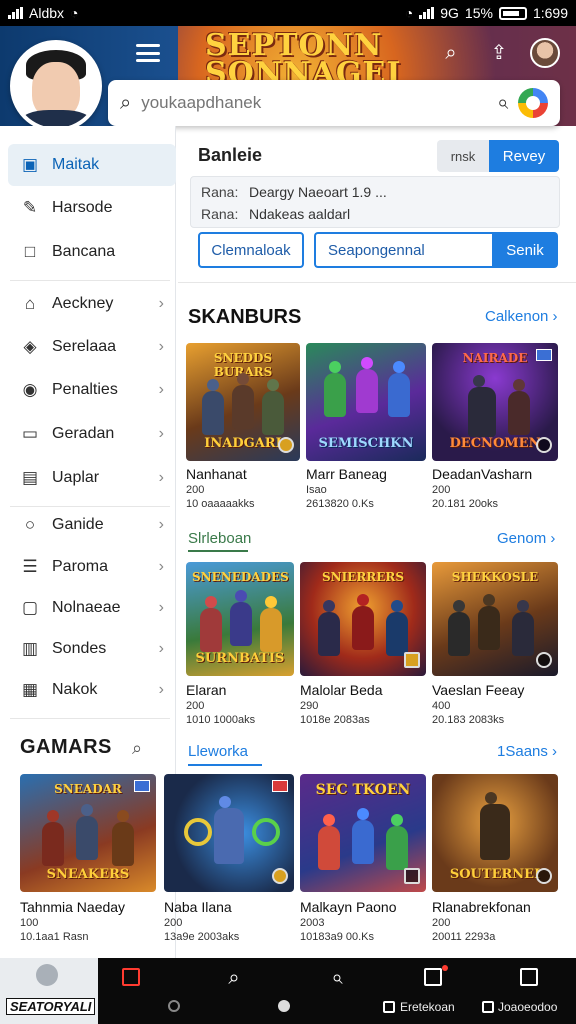 The width and height of the screenshot is (576, 1024). Describe the element at coordinates (502, 103) in the screenshot. I see `magnifier-icon: ⌕` at that location.